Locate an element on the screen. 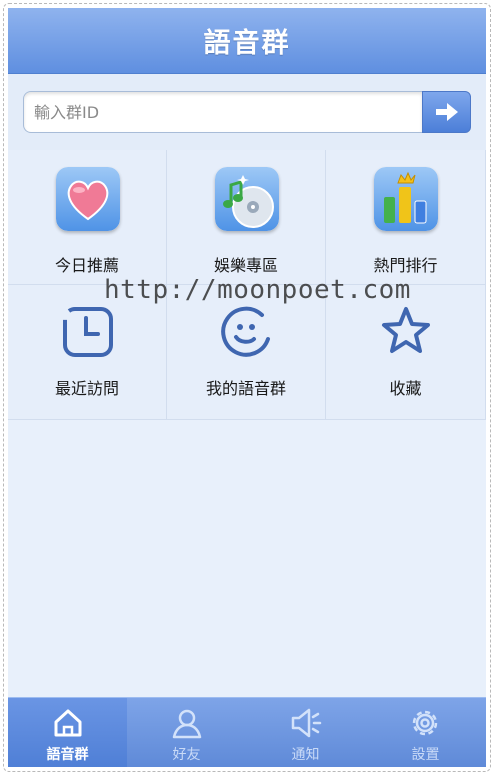  star-icon is located at coordinates (406, 330).